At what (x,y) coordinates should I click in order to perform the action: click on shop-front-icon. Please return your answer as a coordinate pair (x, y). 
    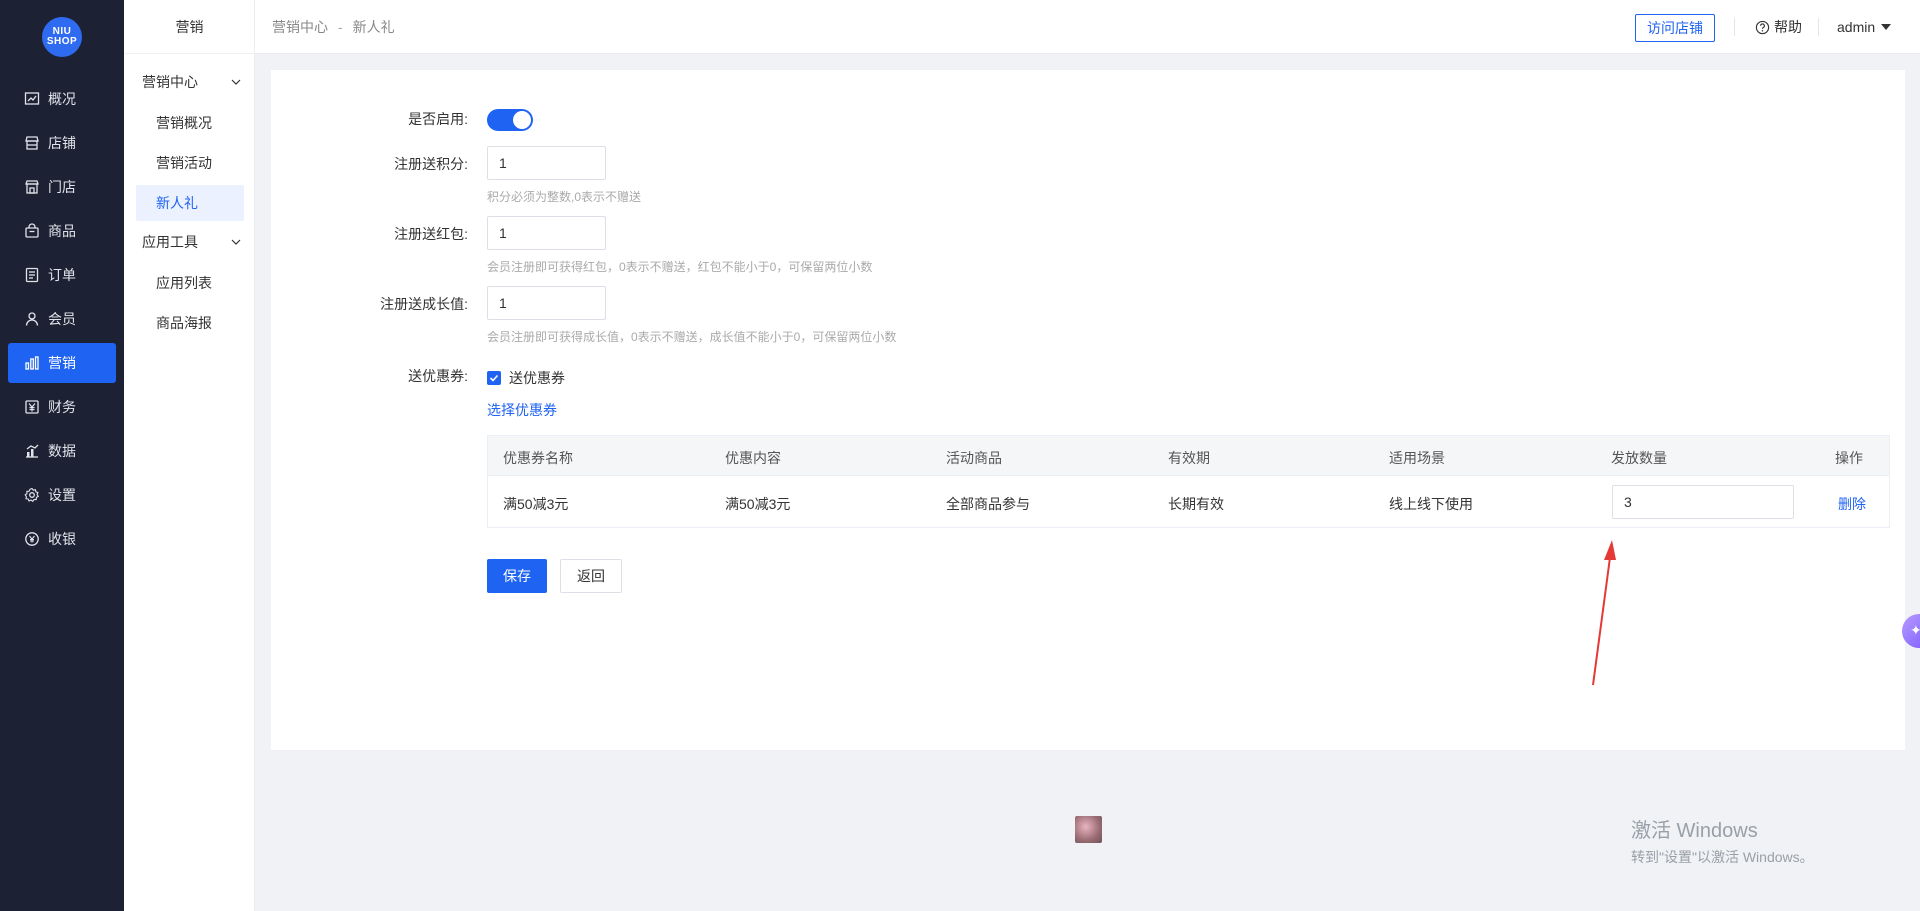
    Looking at the image, I should click on (32, 187).